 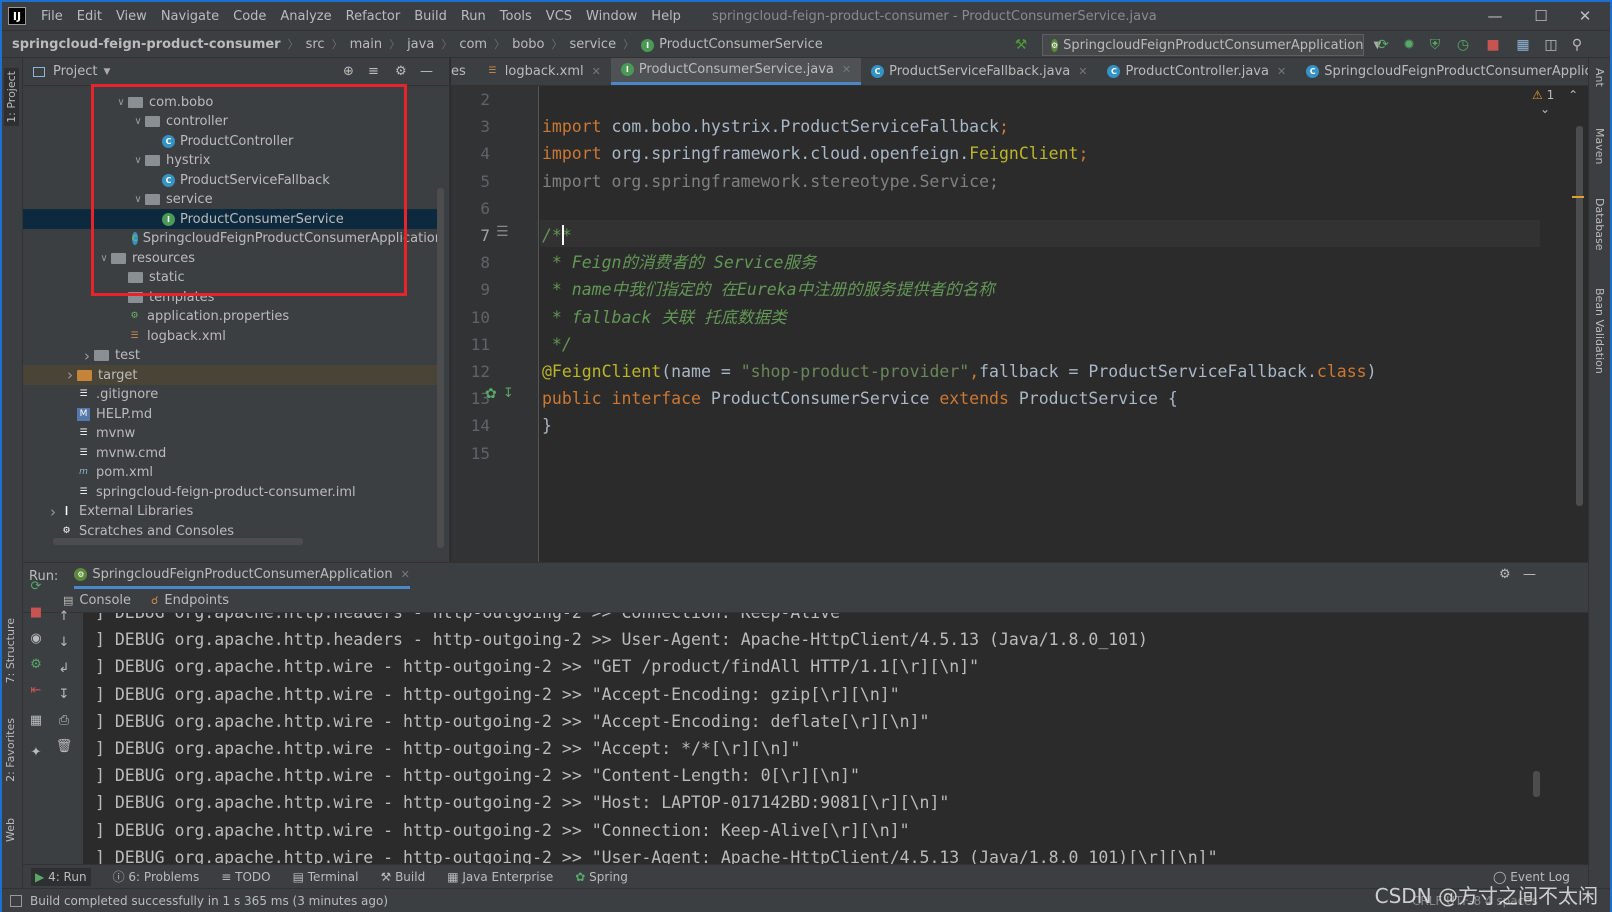 I want to click on tab-build-tool: ⚒ Build, so click(x=402, y=877).